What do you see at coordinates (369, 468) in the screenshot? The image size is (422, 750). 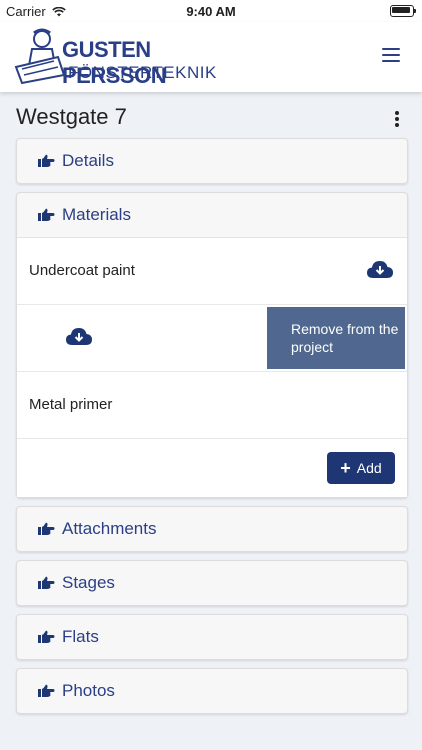 I see `add-button-label: Add` at bounding box center [369, 468].